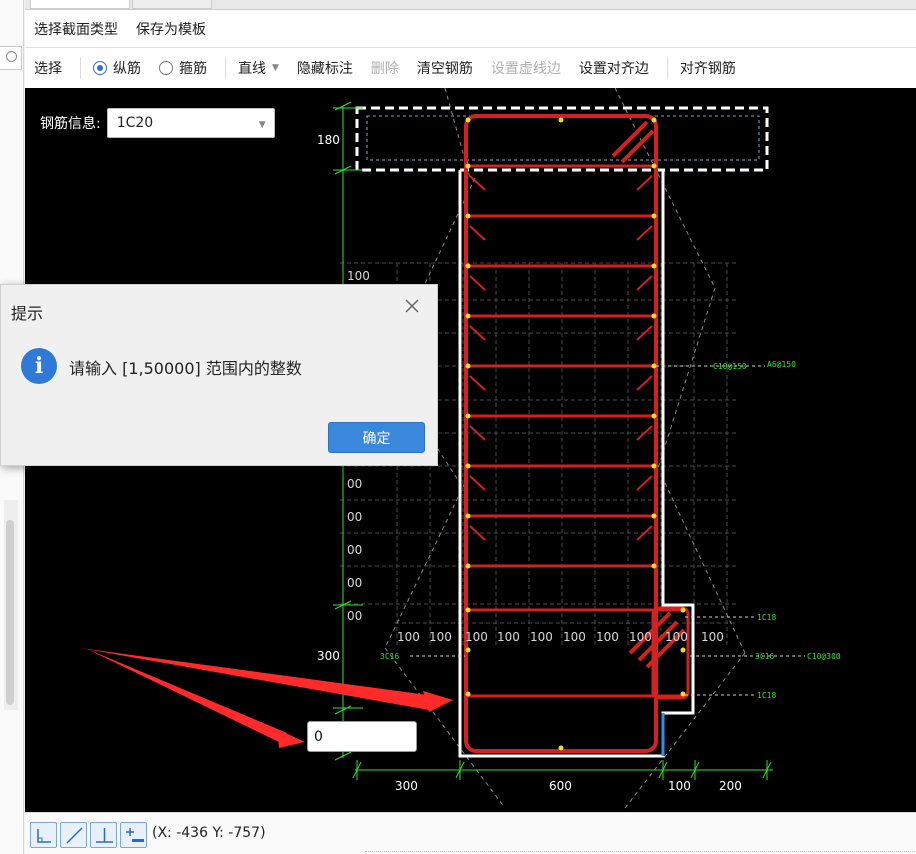  I want to click on snap-add-button, so click(133, 835).